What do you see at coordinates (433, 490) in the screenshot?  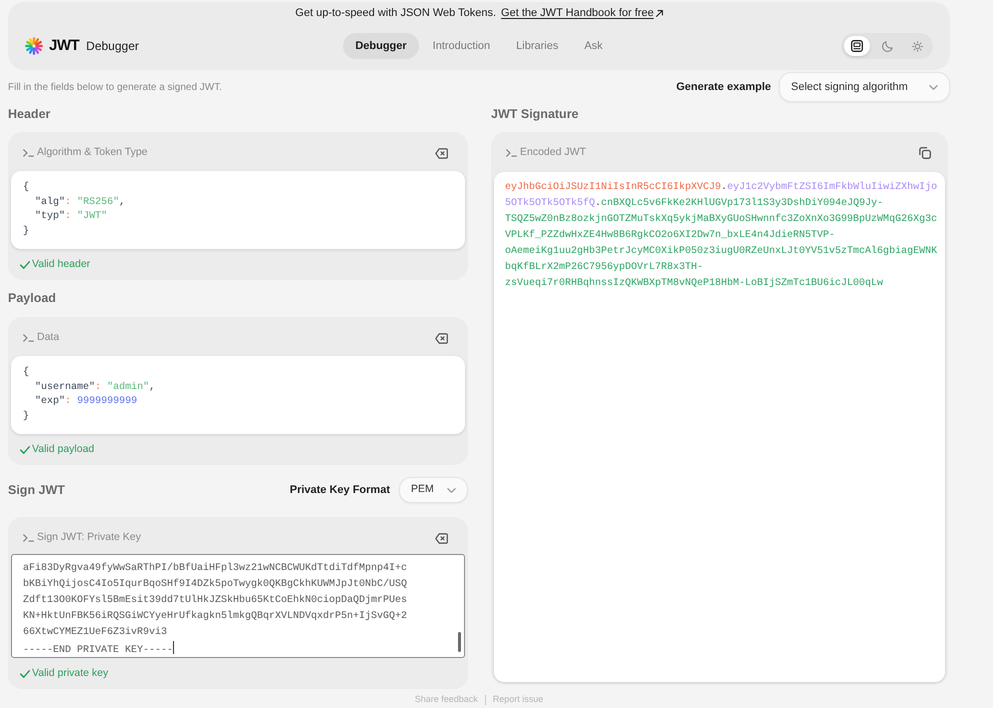 I see `key-format-select: PEM` at bounding box center [433, 490].